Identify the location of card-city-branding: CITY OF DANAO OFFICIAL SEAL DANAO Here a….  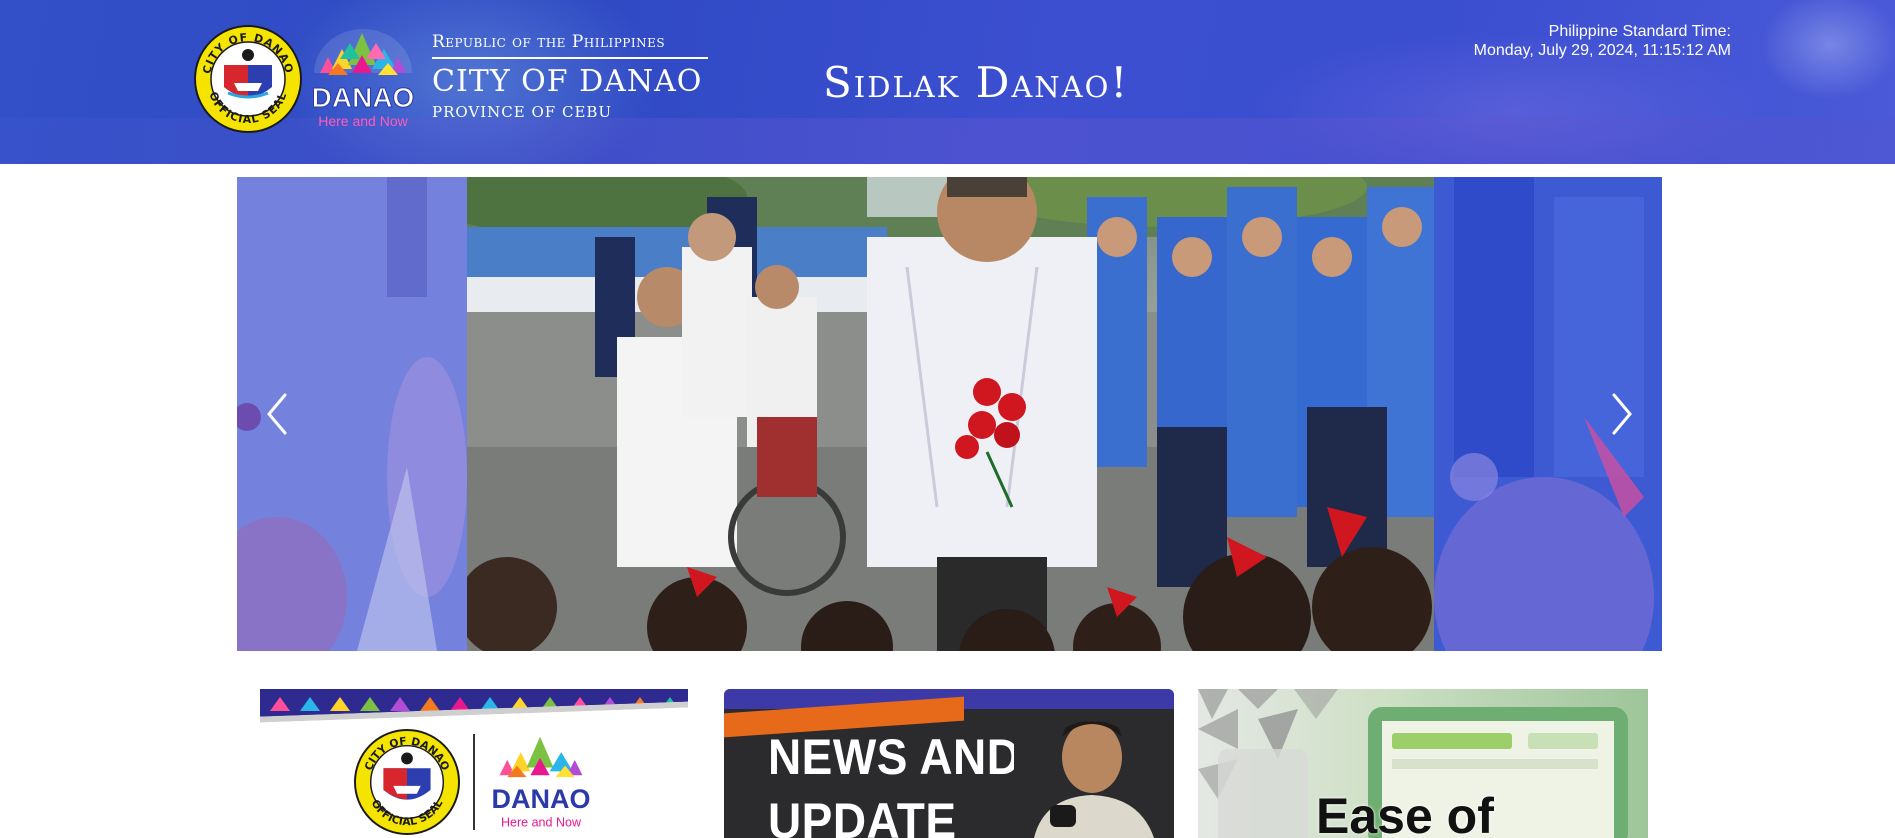
(474, 763).